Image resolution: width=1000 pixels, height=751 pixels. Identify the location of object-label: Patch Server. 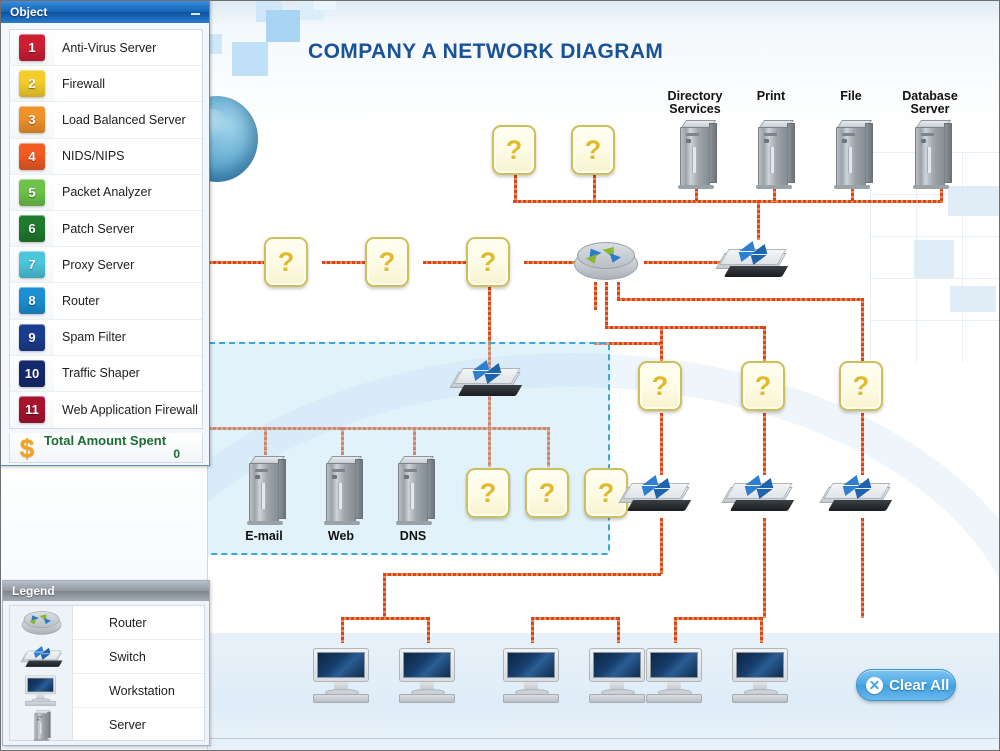
(98, 228).